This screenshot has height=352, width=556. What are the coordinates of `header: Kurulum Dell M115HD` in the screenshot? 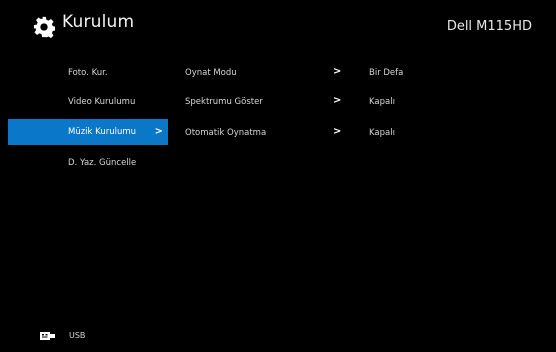 It's located at (278, 23).